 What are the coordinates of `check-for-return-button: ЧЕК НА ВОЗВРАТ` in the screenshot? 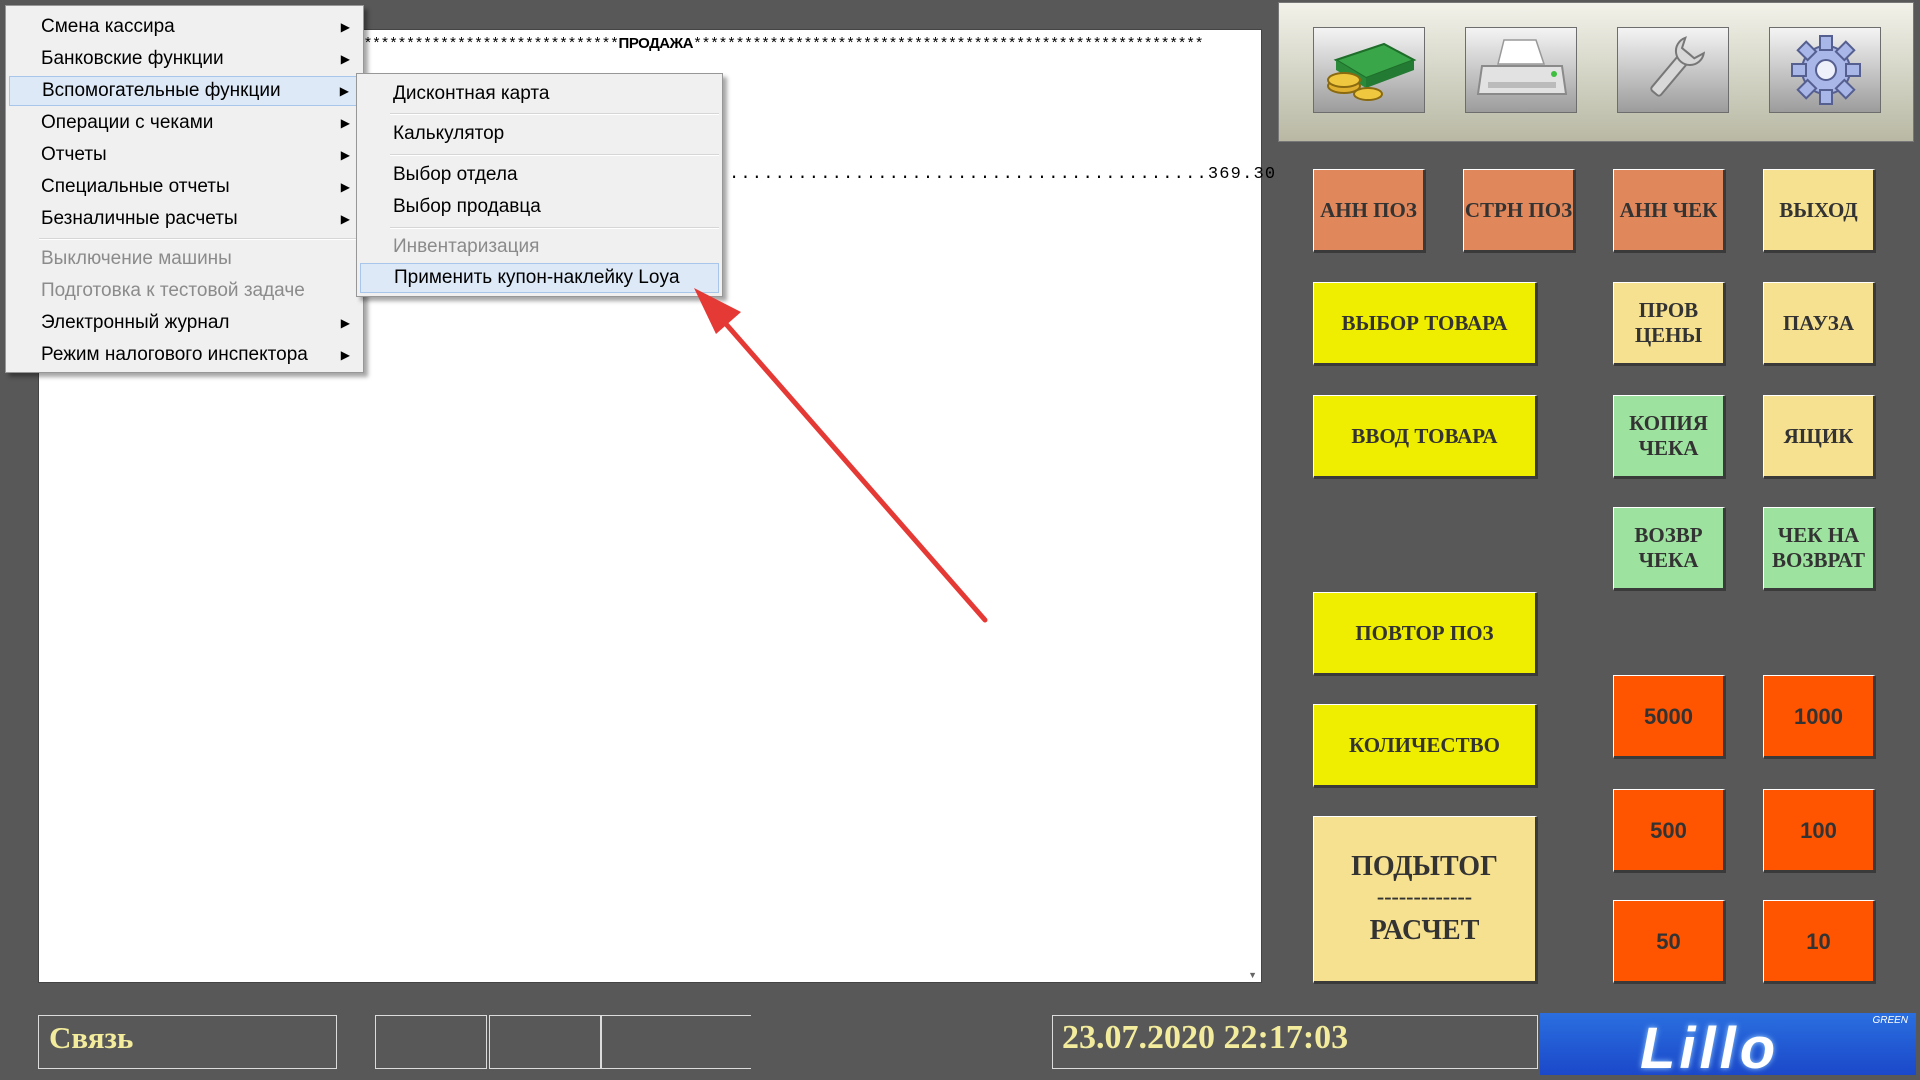 It's located at (1819, 549).